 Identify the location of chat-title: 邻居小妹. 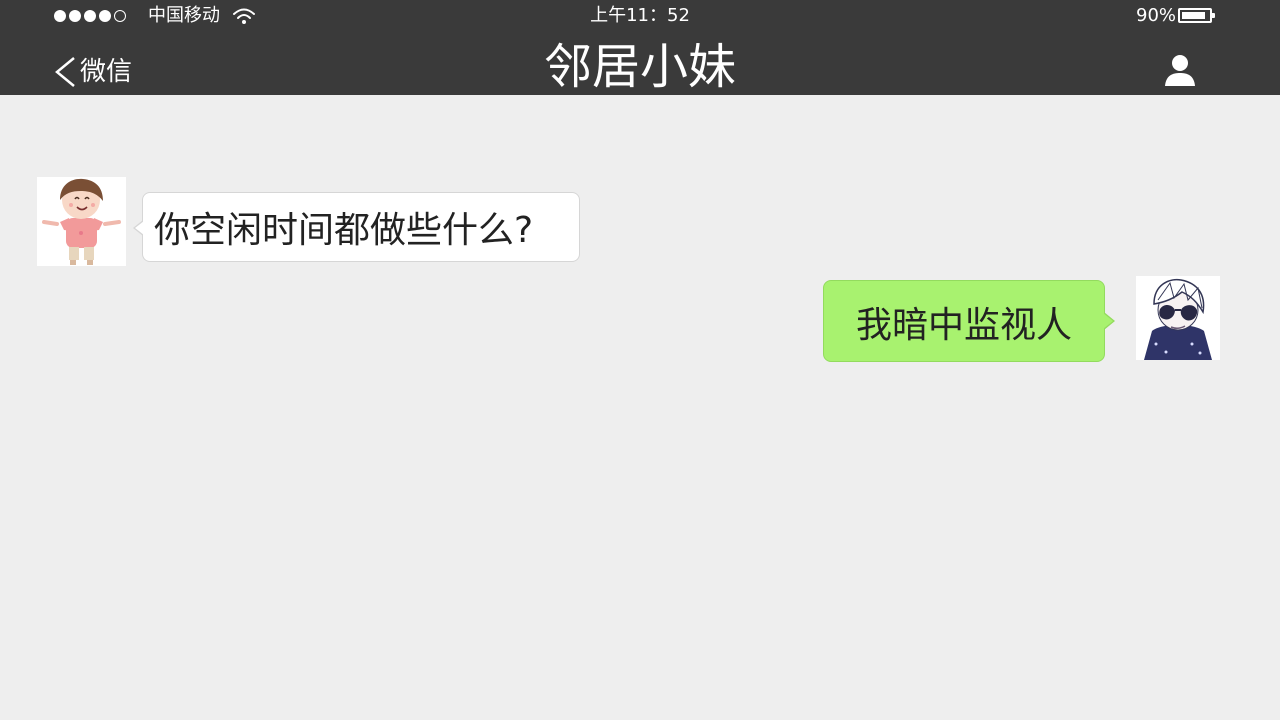
(639, 67).